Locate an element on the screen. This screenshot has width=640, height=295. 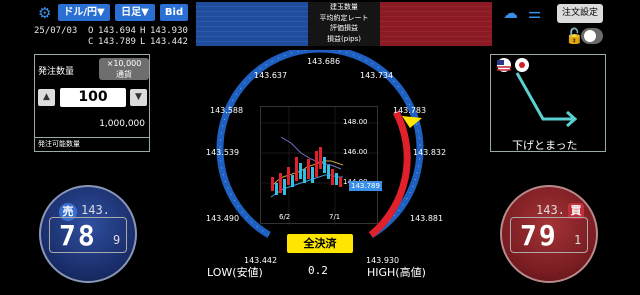
low-label: LOW(安値) is located at coordinates (235, 272).